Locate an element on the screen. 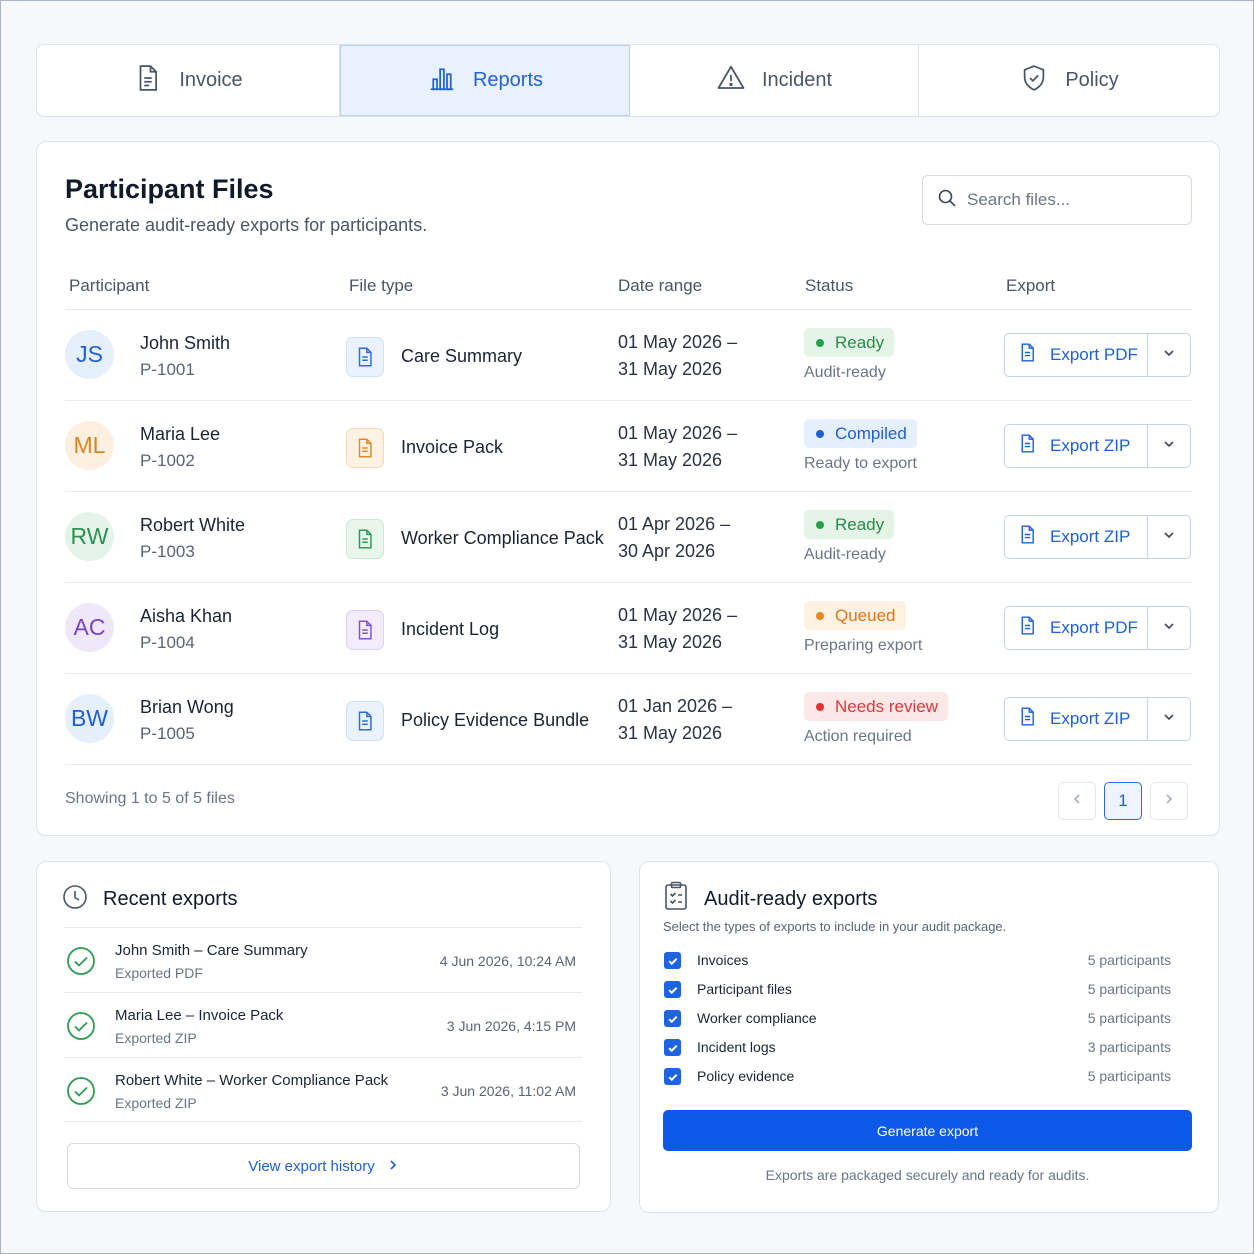 The height and width of the screenshot is (1254, 1254). previous-page-button is located at coordinates (1077, 801).